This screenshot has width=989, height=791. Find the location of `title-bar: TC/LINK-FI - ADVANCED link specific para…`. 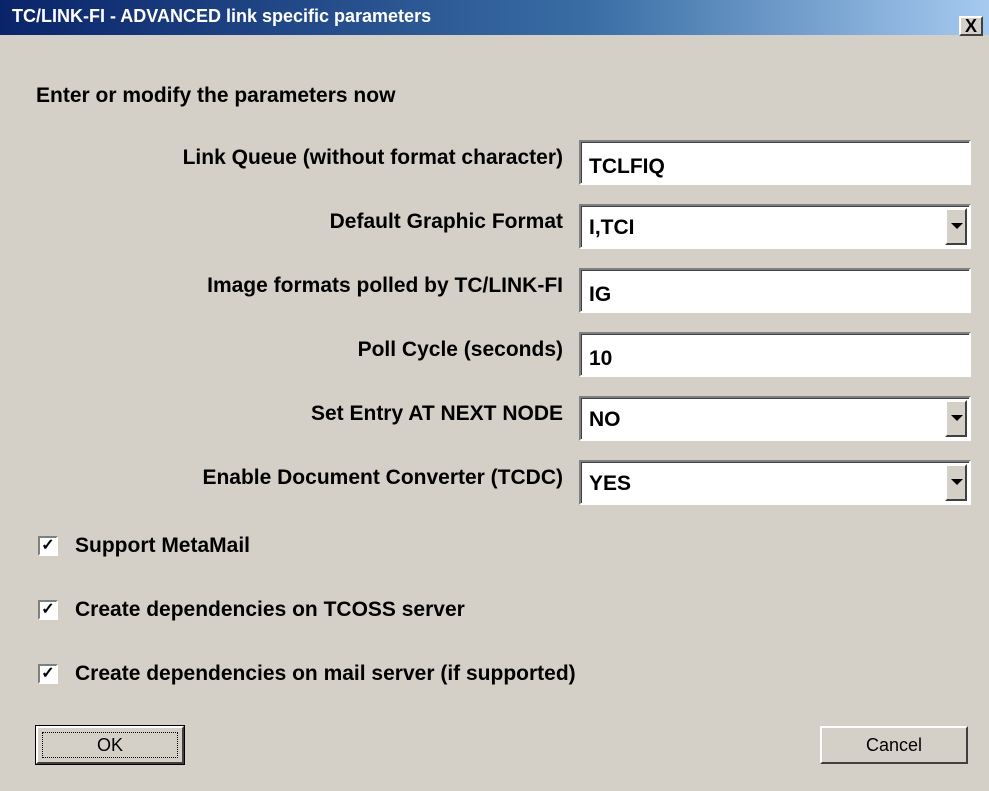

title-bar: TC/LINK-FI - ADVANCED link specific para… is located at coordinates (494, 17).